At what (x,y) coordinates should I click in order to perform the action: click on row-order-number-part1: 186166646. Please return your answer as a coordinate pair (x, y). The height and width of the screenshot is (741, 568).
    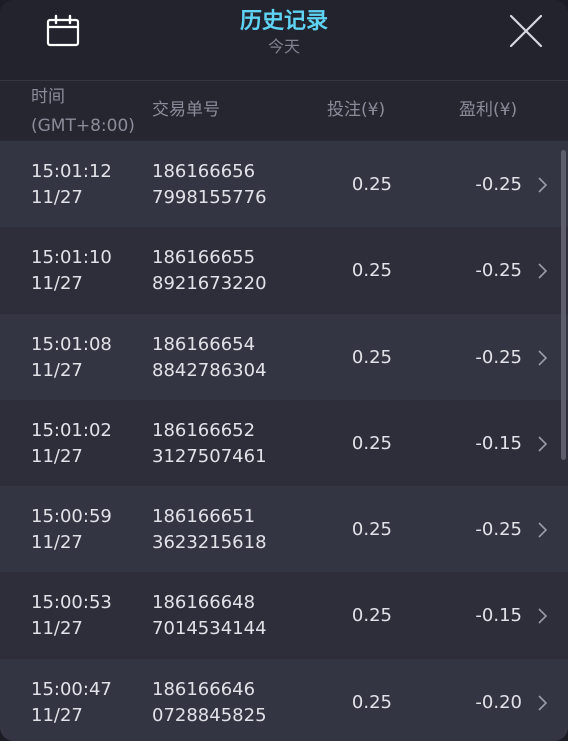
    Looking at the image, I should click on (204, 689).